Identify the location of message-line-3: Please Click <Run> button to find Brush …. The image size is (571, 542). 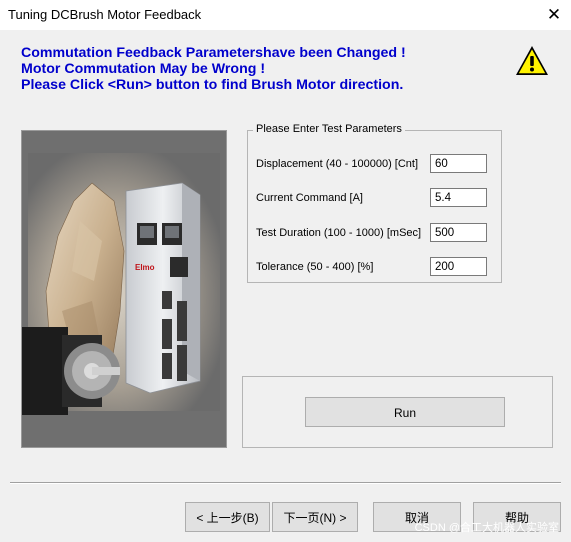
(212, 85).